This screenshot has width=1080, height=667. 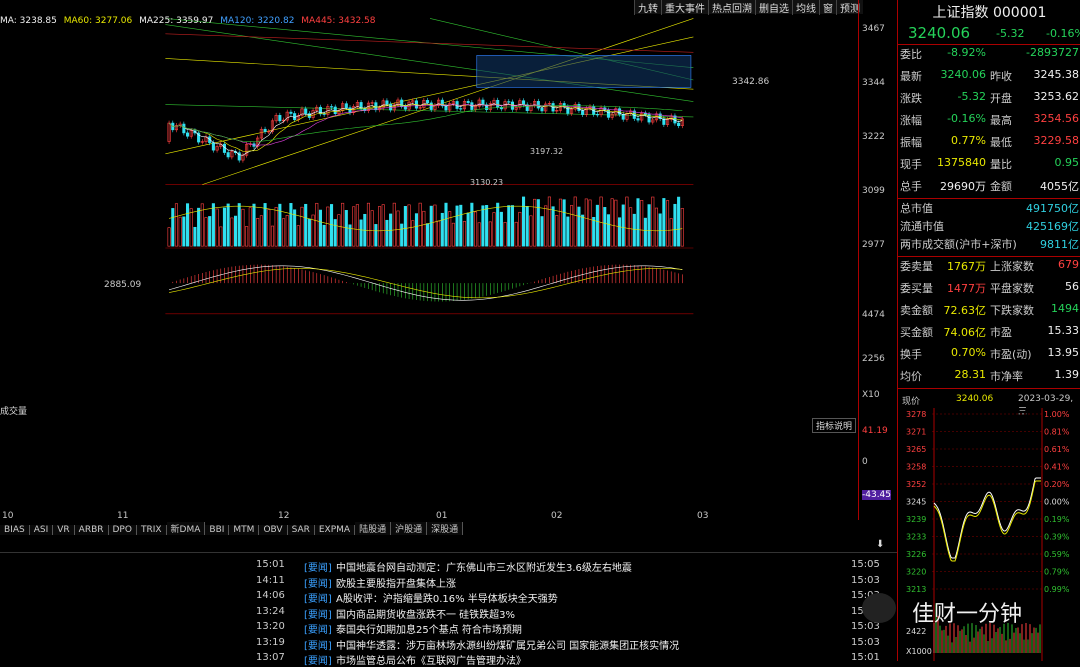 I want to click on news-item: 13:07 [要闻] 市场监管总局公布《互联网广告管理办法》 15:01, so click(x=448, y=659).